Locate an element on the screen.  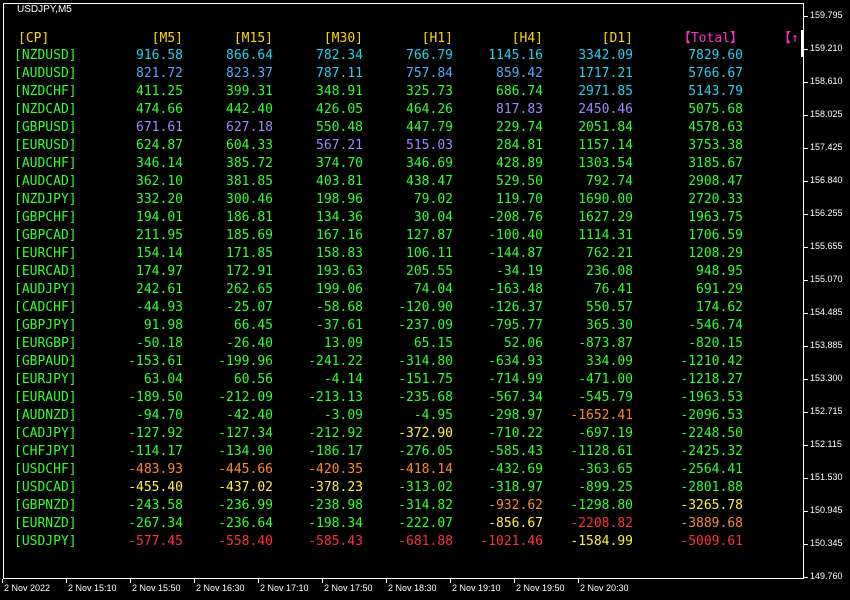
value-cell: -3265.78 is located at coordinates (711, 505).